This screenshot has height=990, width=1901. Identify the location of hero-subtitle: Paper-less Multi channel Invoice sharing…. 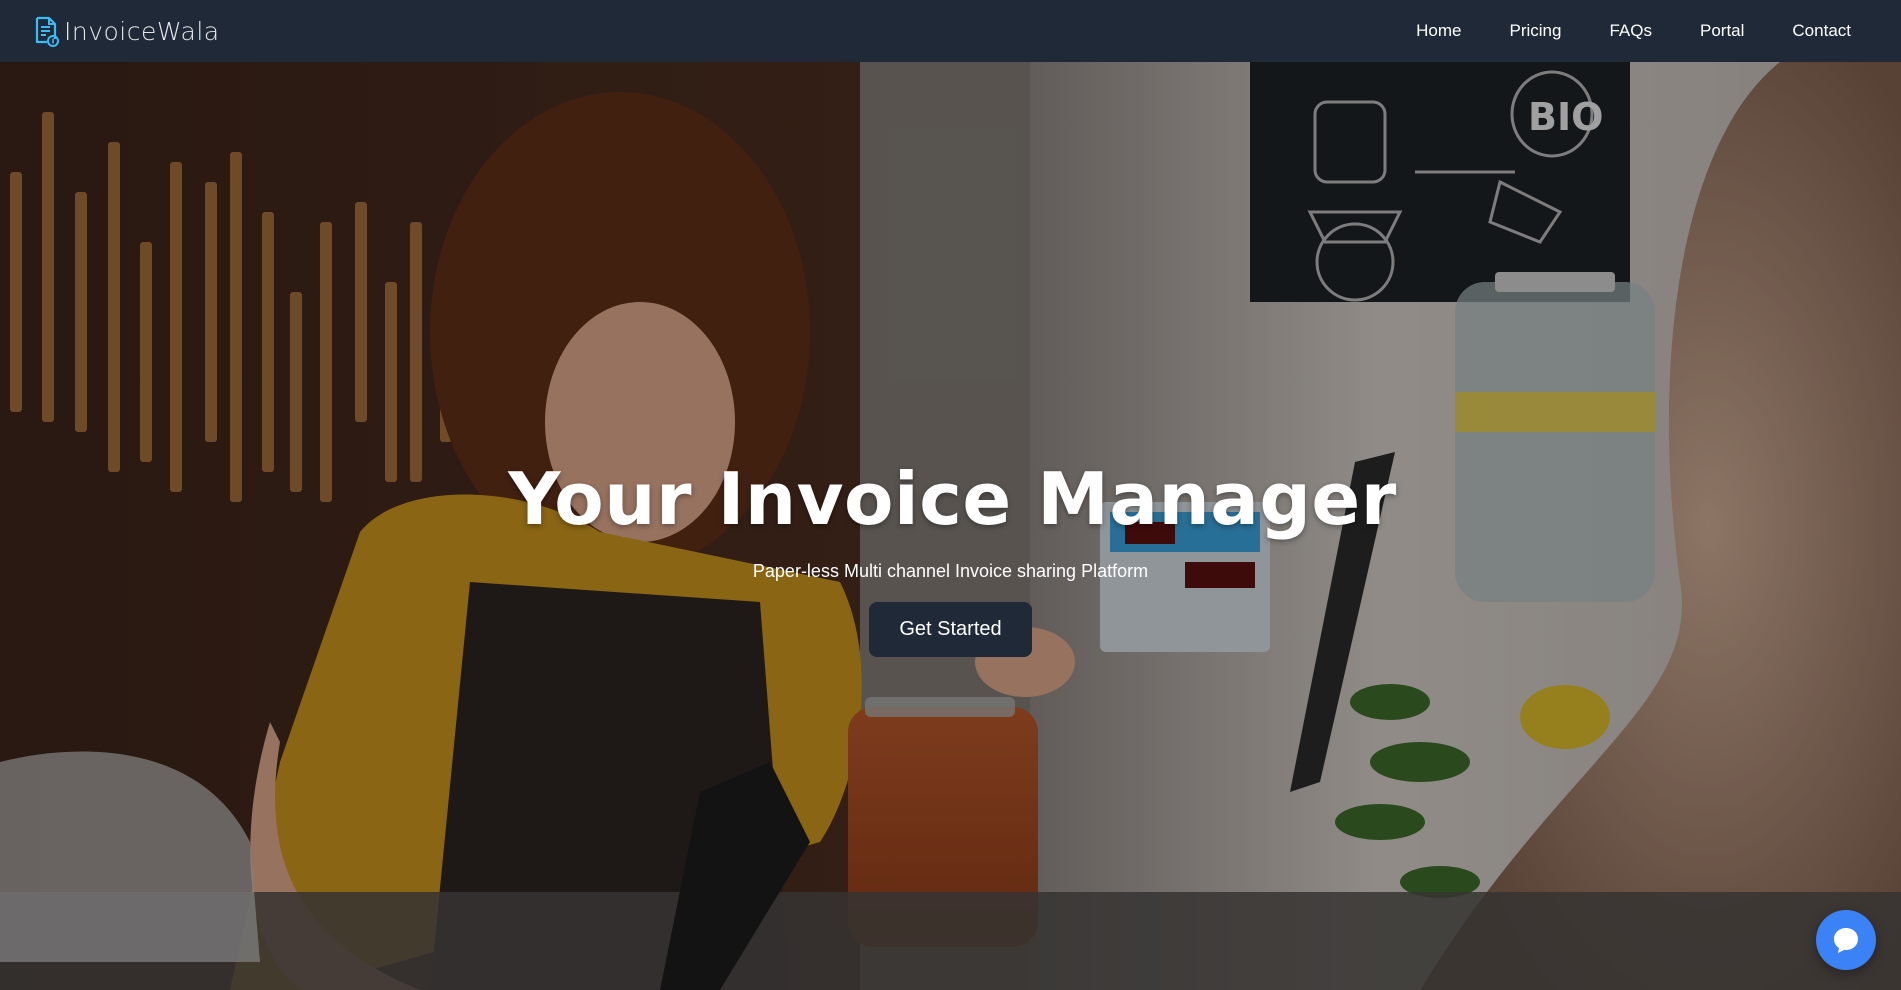
(950, 571).